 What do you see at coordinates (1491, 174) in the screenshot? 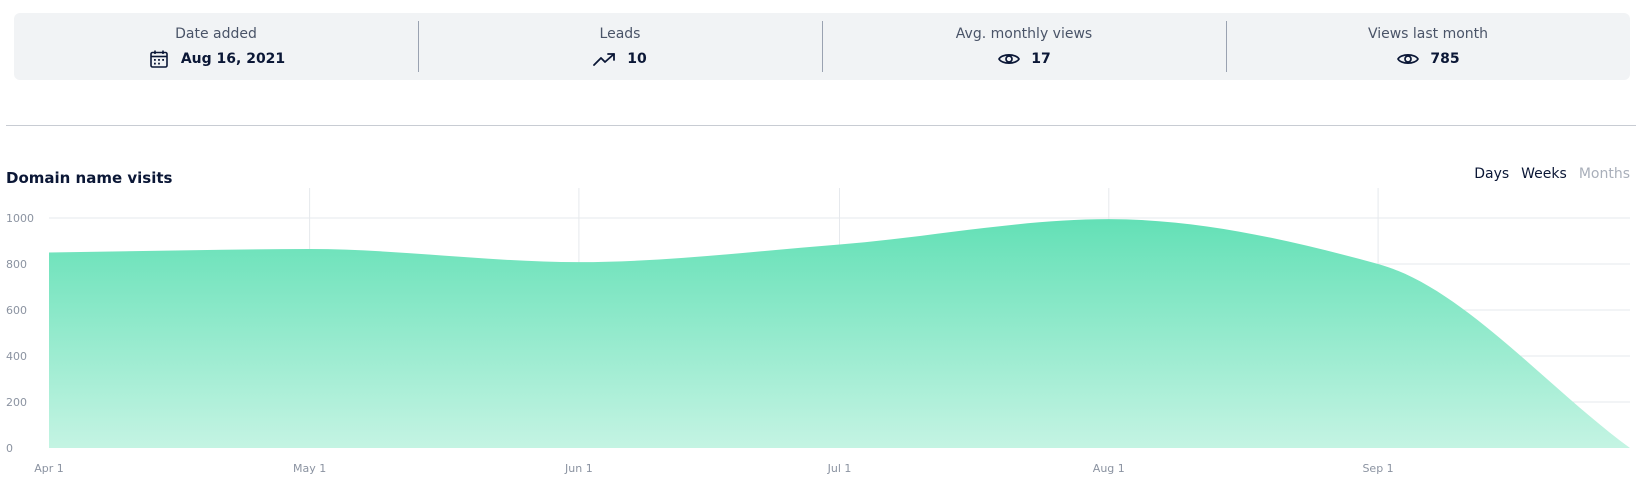
I see `toggle-days: Days` at bounding box center [1491, 174].